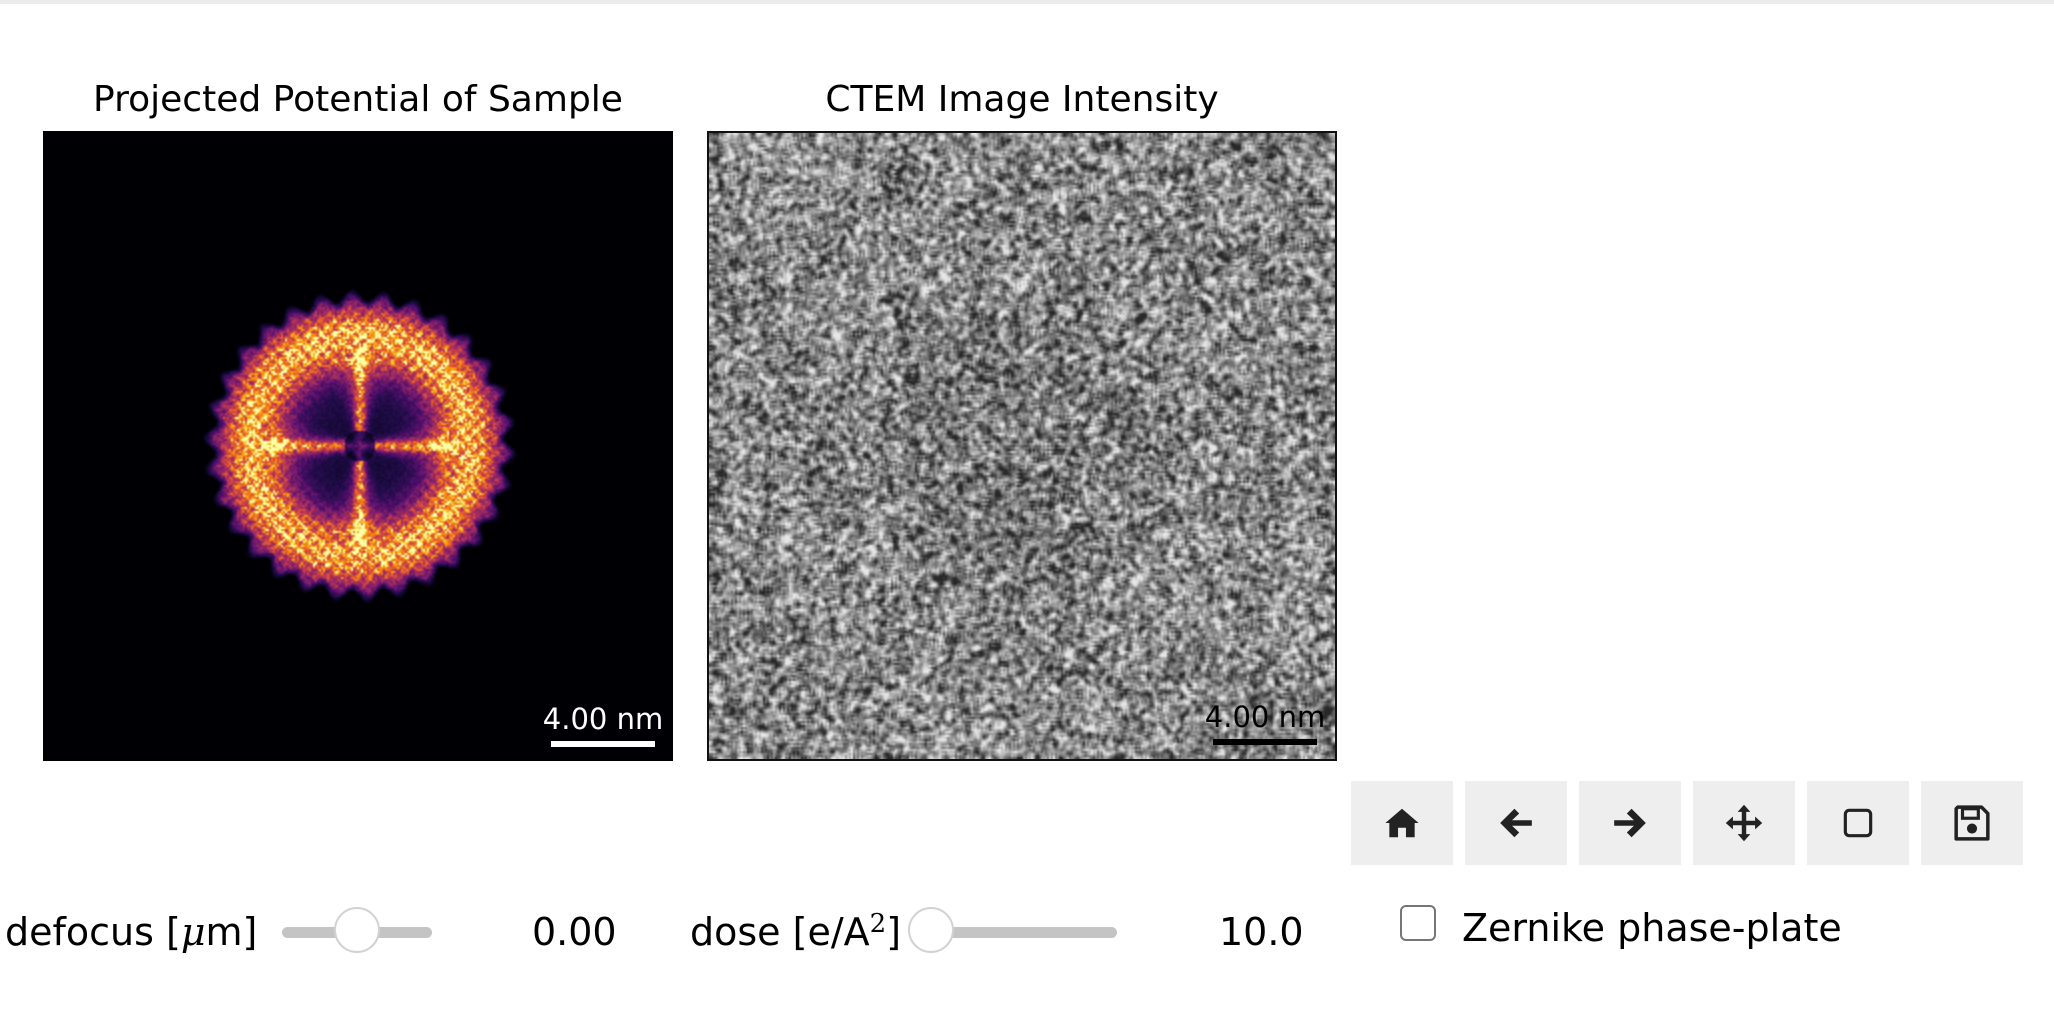 Image resolution: width=2054 pixels, height=1012 pixels. What do you see at coordinates (93, 932) in the screenshot?
I see `defocus-label-prefix: defocus [` at bounding box center [93, 932].